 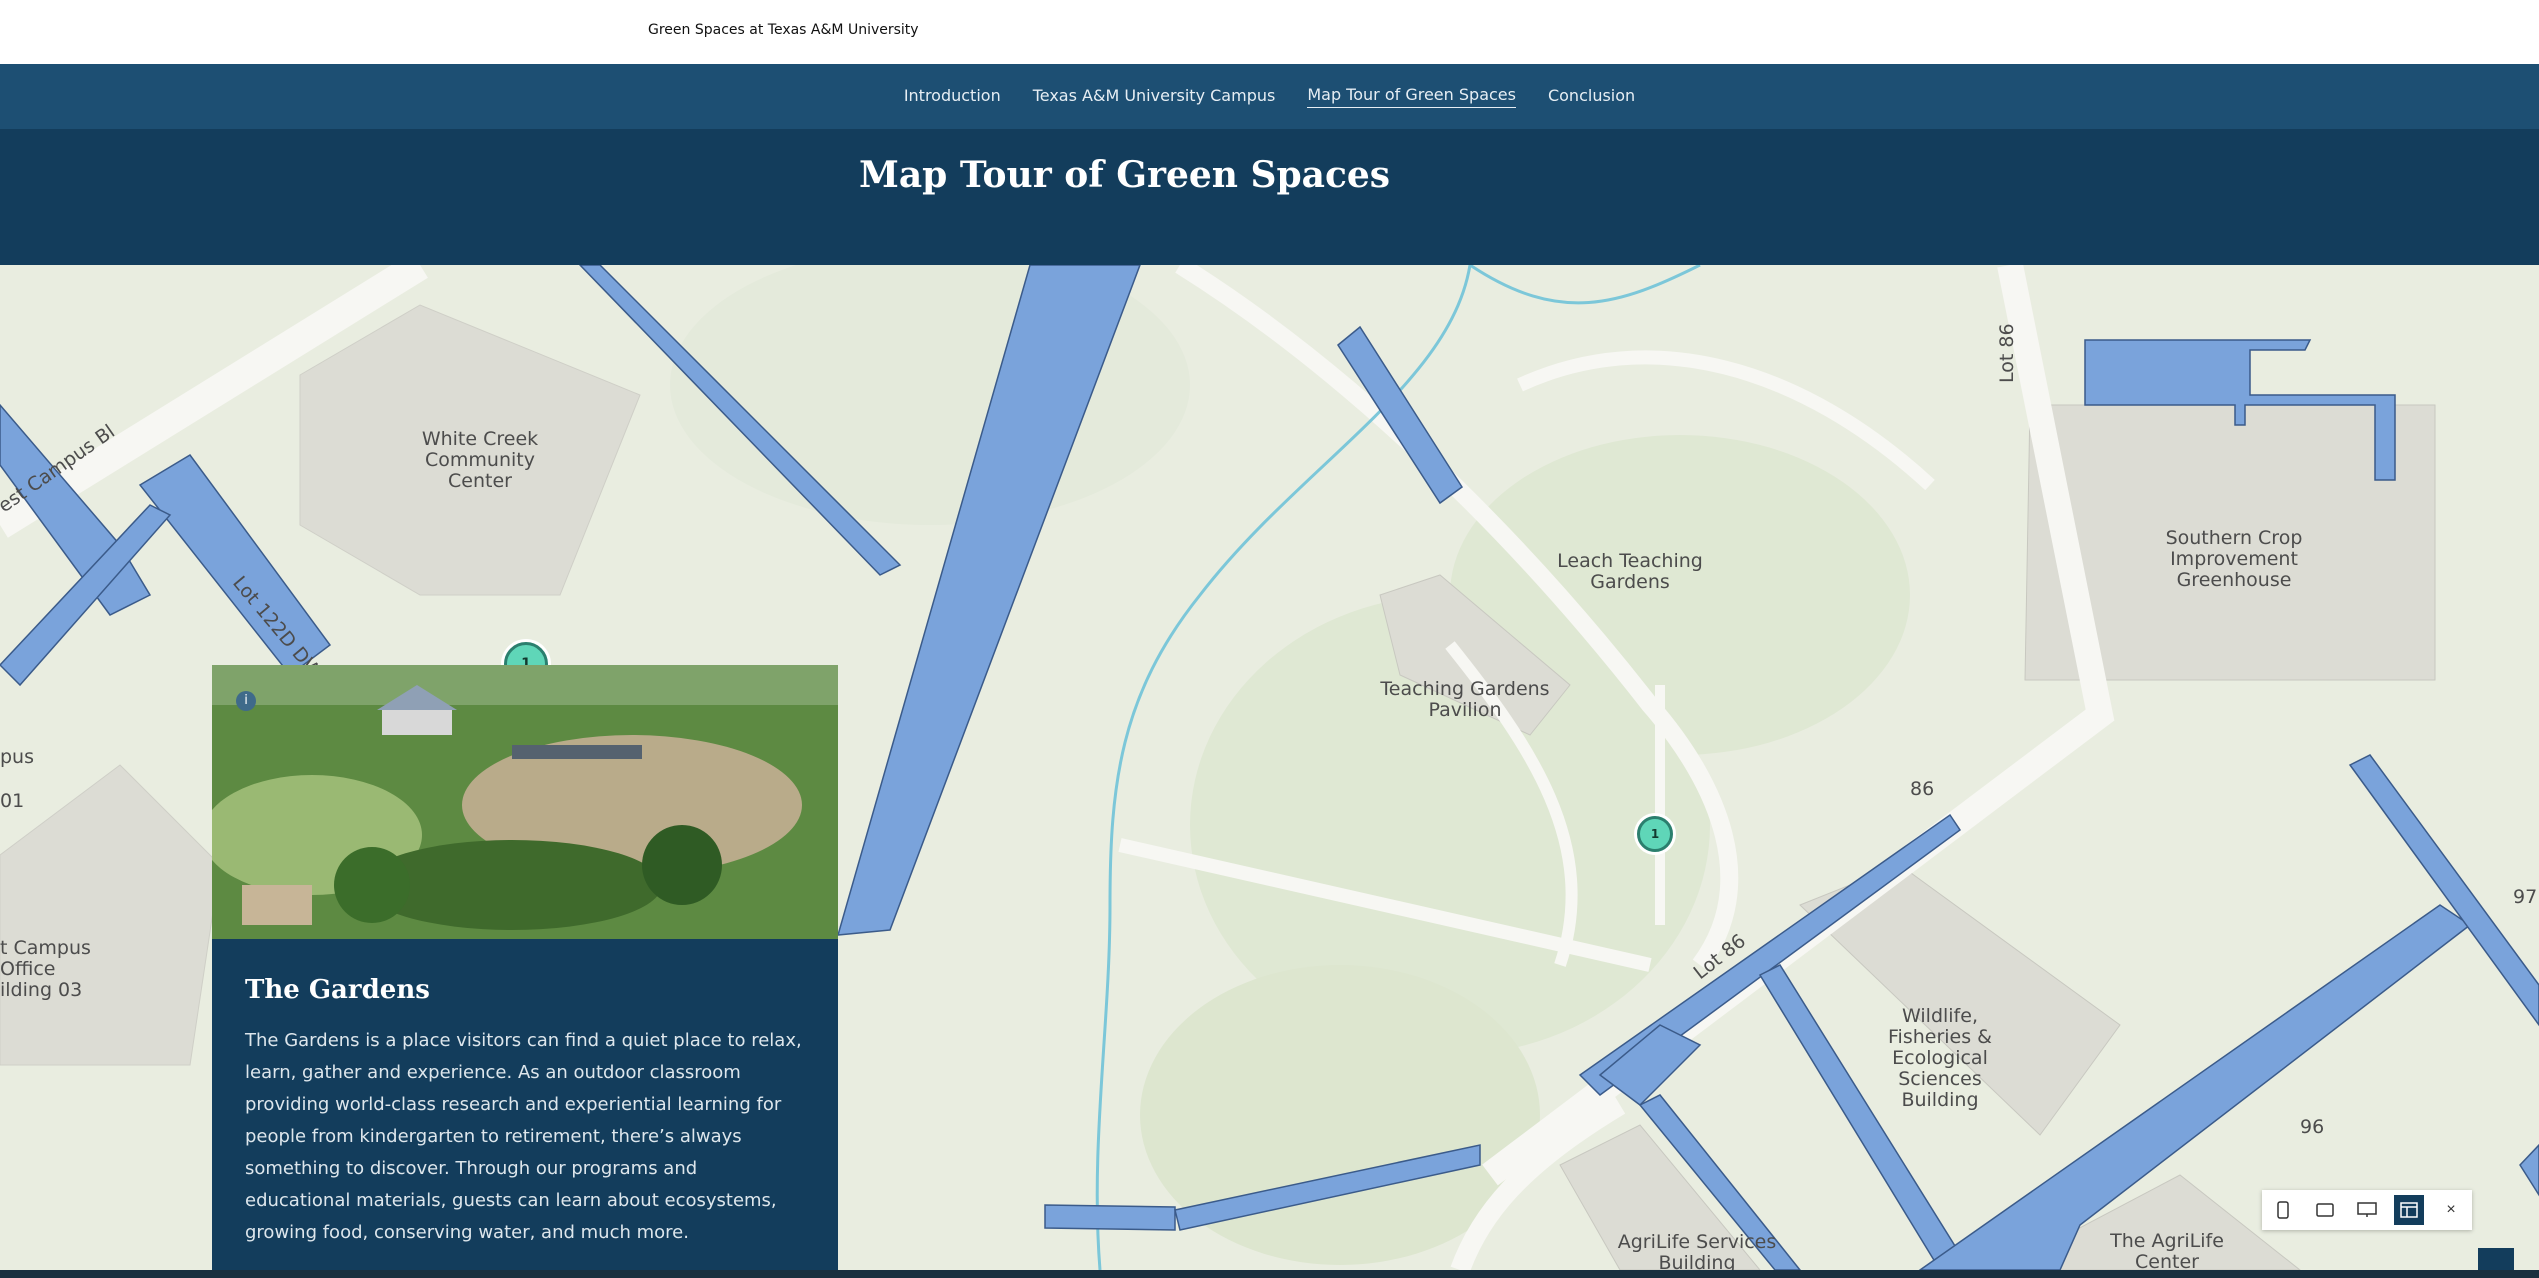 What do you see at coordinates (2234, 559) in the screenshot?
I see `svg-text: Improvement` at bounding box center [2234, 559].